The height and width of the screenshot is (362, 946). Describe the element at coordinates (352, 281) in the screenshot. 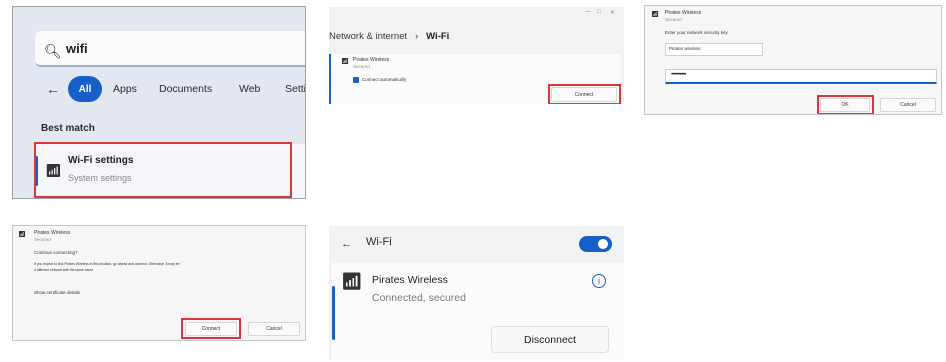

I see `wifi-secured-icon: 📶︎` at that location.